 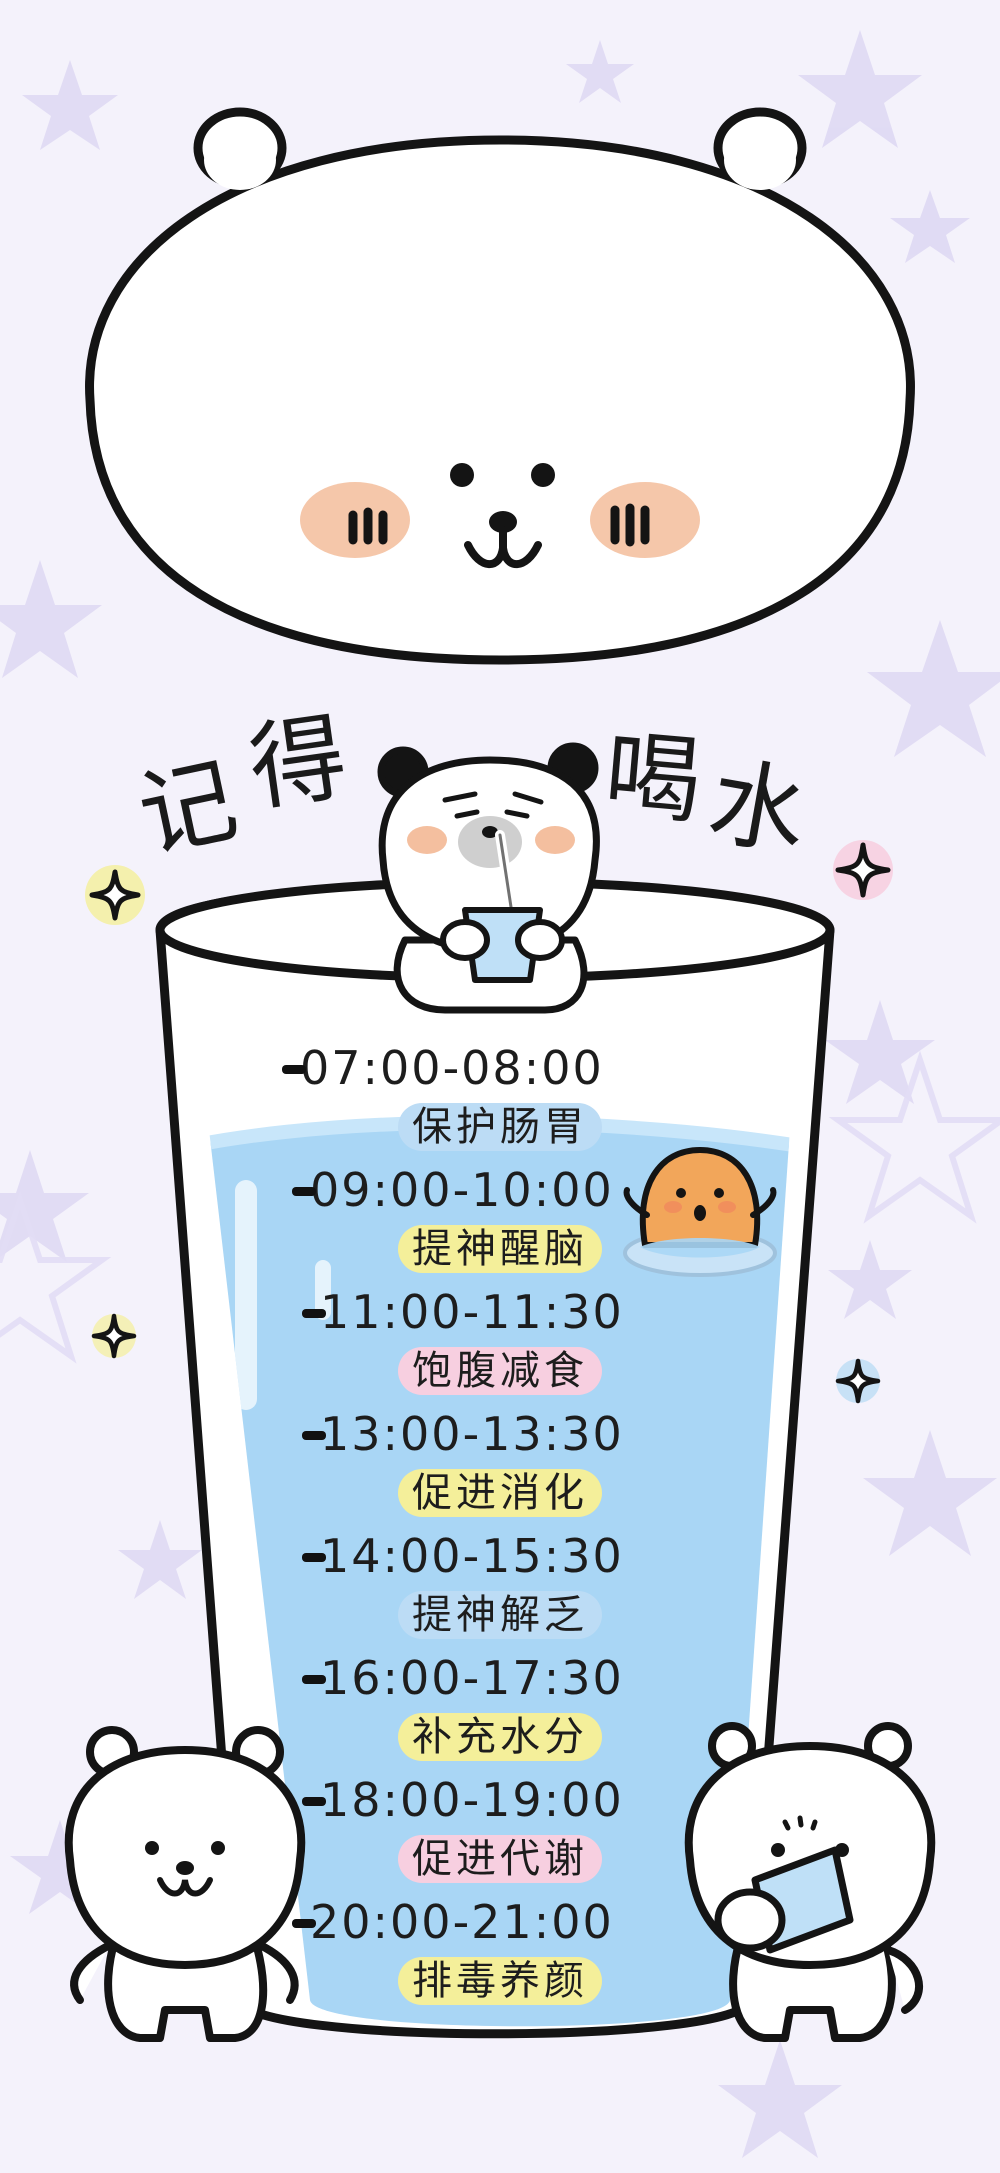 What do you see at coordinates (491, 1556) in the screenshot?
I see `schedule-time-5: 14:00-15:30` at bounding box center [491, 1556].